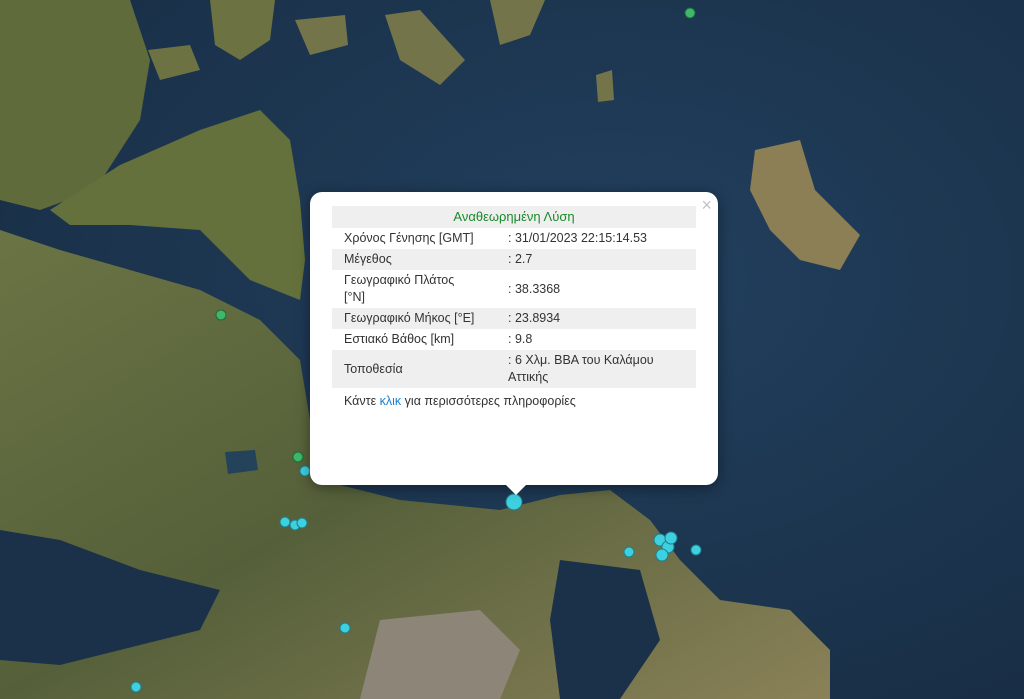 This screenshot has height=699, width=1024. What do you see at coordinates (391, 401) in the screenshot?
I see `more-info-link: κλικ` at bounding box center [391, 401].